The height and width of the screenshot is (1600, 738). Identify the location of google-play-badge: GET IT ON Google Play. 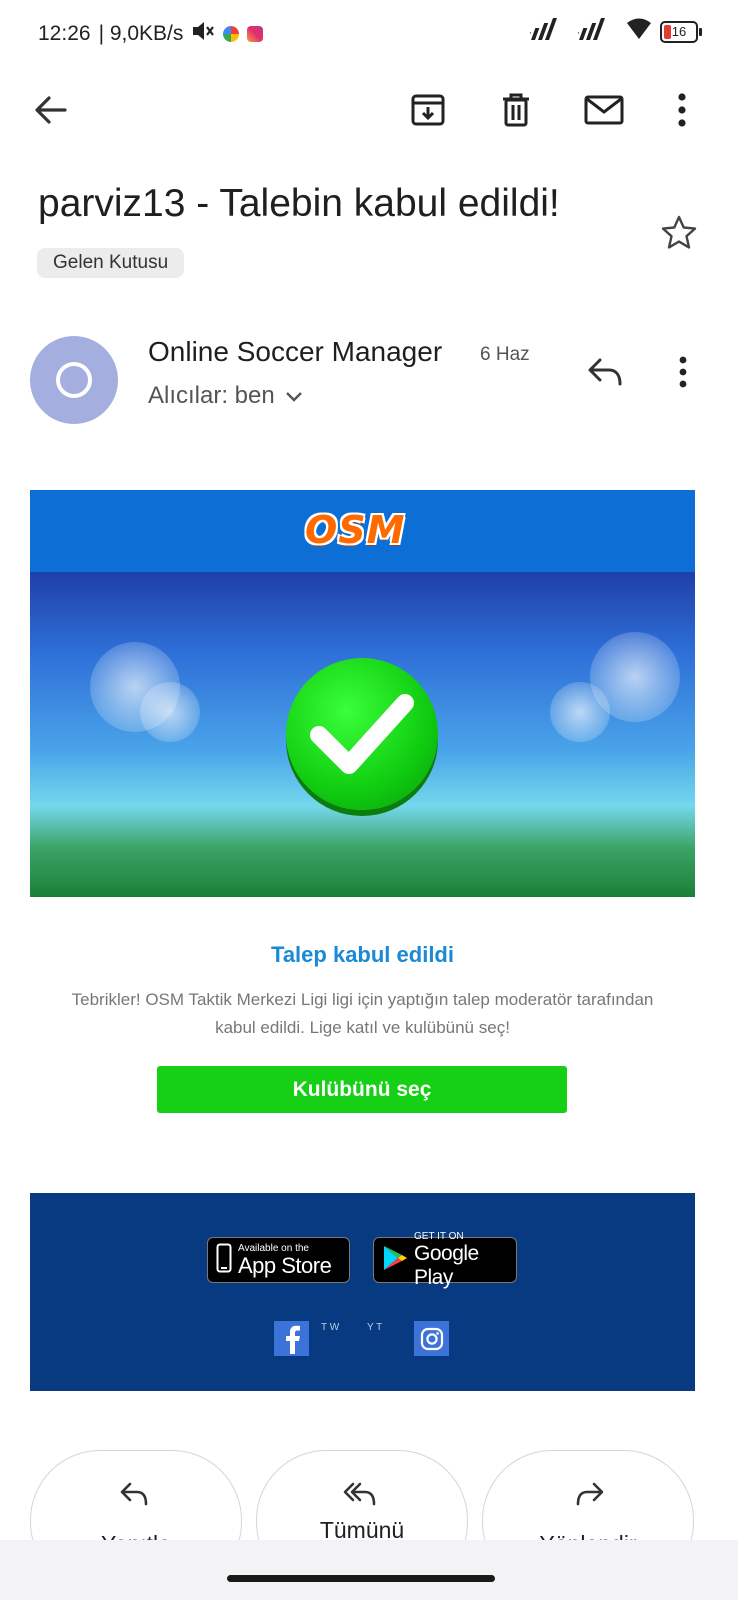
(445, 1260).